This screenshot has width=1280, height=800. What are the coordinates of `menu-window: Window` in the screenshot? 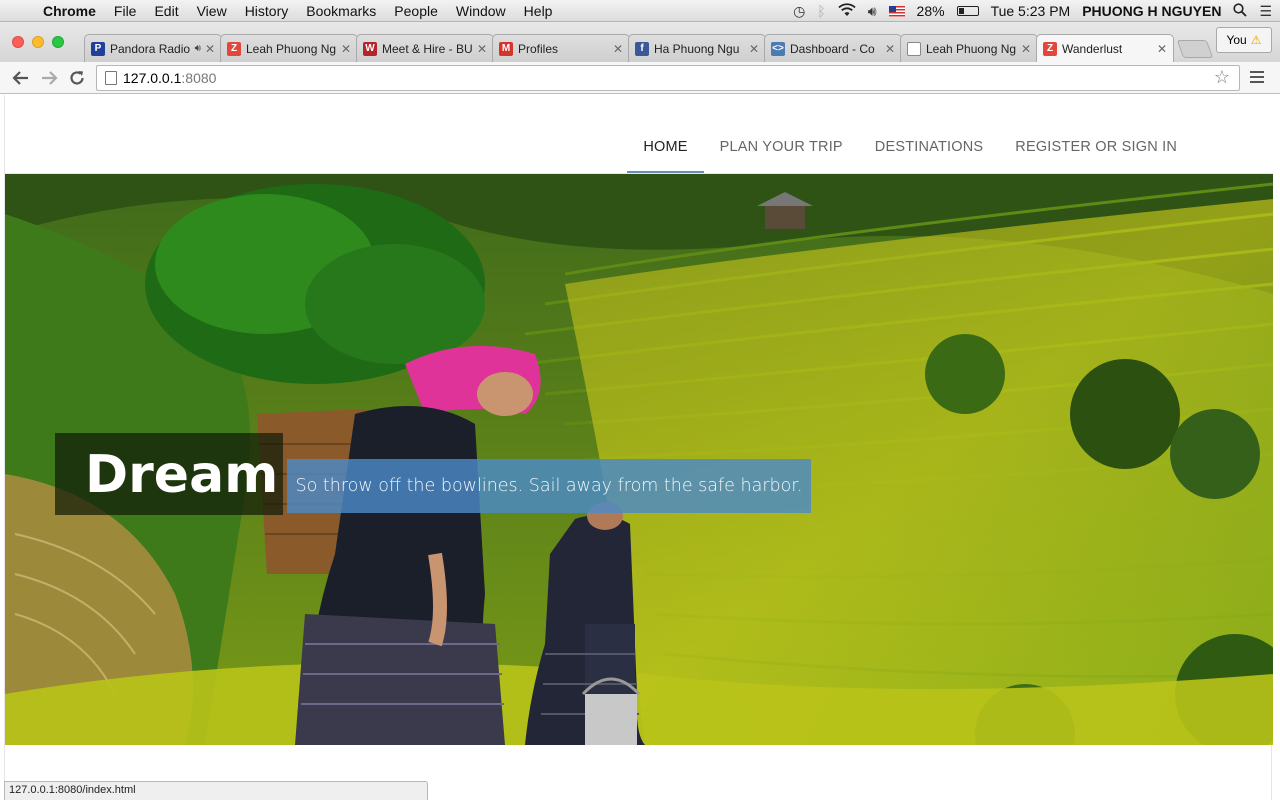 It's located at (481, 11).